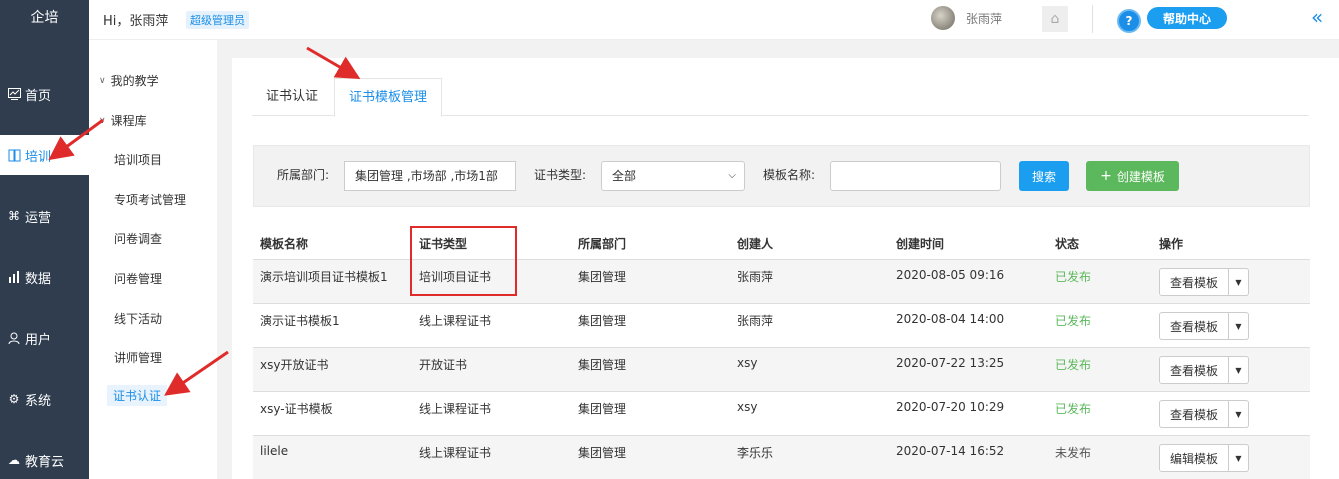  Describe the element at coordinates (14, 94) in the screenshot. I see `dashboard-icon` at that location.